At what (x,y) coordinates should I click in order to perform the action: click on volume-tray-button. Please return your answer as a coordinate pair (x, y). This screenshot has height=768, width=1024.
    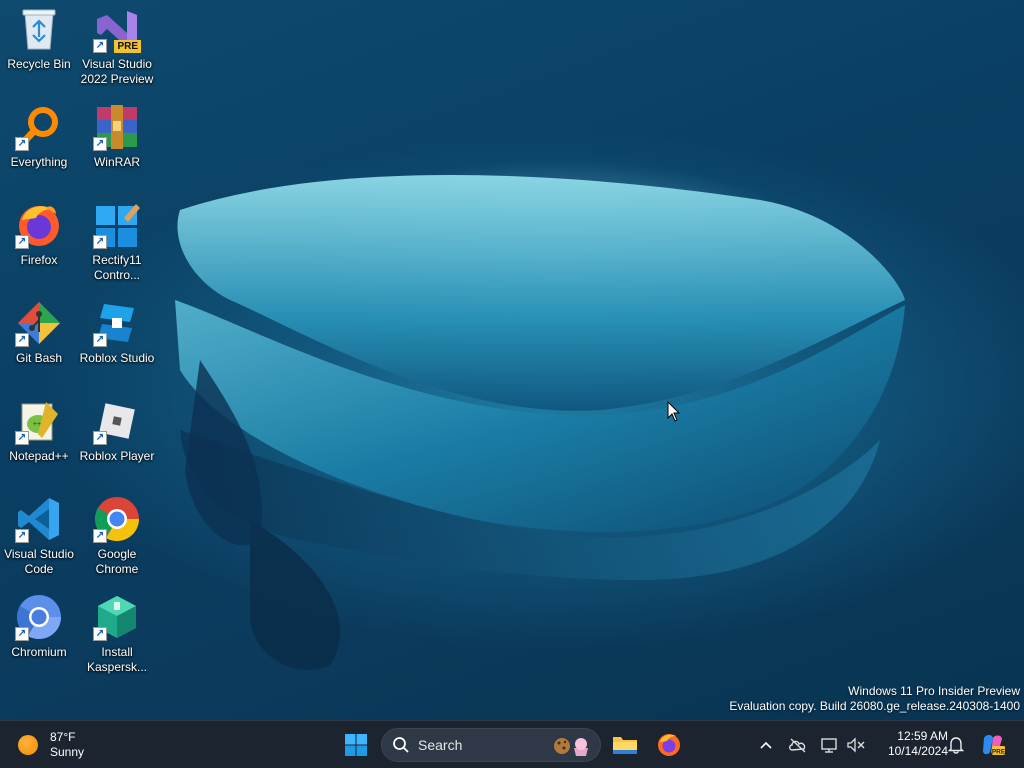
    Looking at the image, I should click on (856, 745).